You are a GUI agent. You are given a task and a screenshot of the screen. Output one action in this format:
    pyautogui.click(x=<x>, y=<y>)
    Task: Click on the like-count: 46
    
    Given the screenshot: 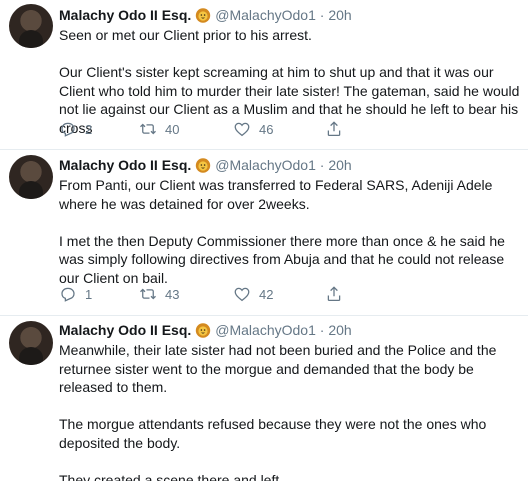 What is the action you would take?
    pyautogui.click(x=266, y=129)
    